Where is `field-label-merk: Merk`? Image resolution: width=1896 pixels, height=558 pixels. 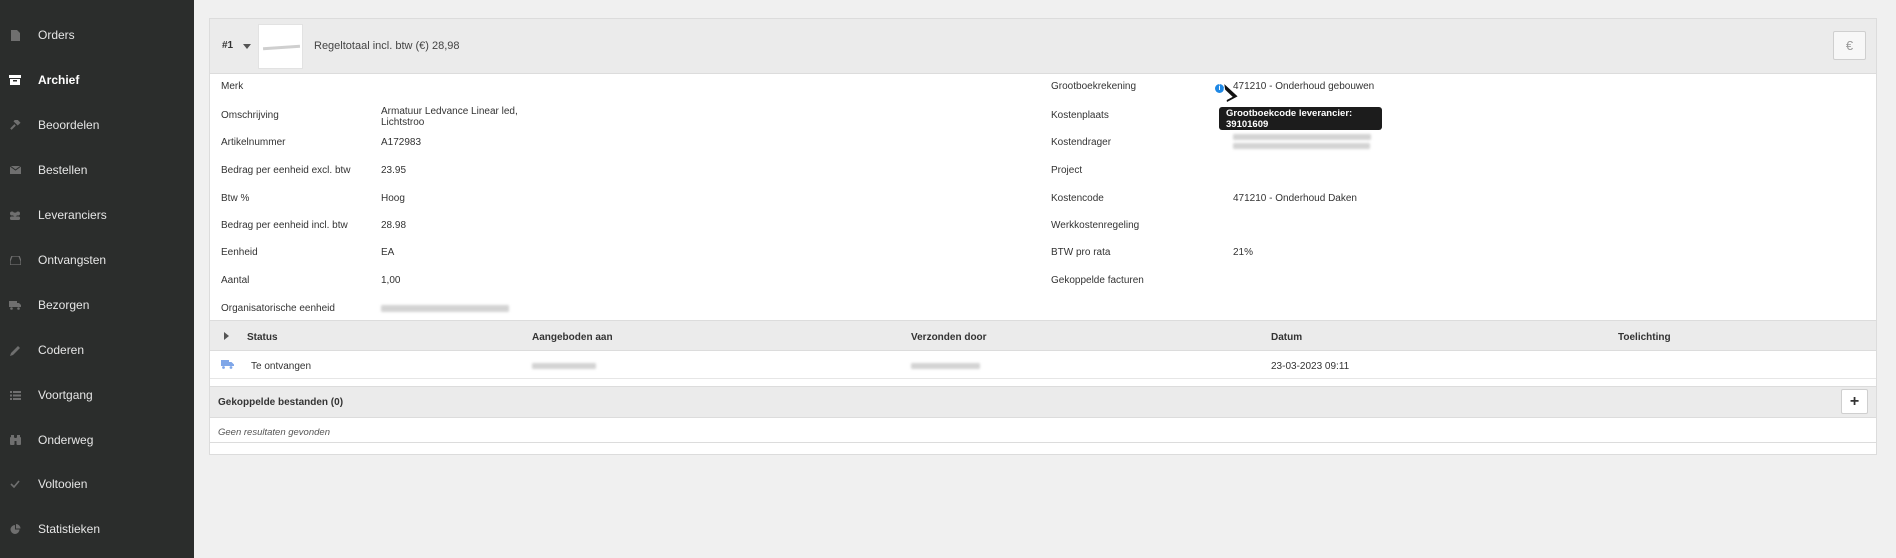 field-label-merk: Merk is located at coordinates (232, 86).